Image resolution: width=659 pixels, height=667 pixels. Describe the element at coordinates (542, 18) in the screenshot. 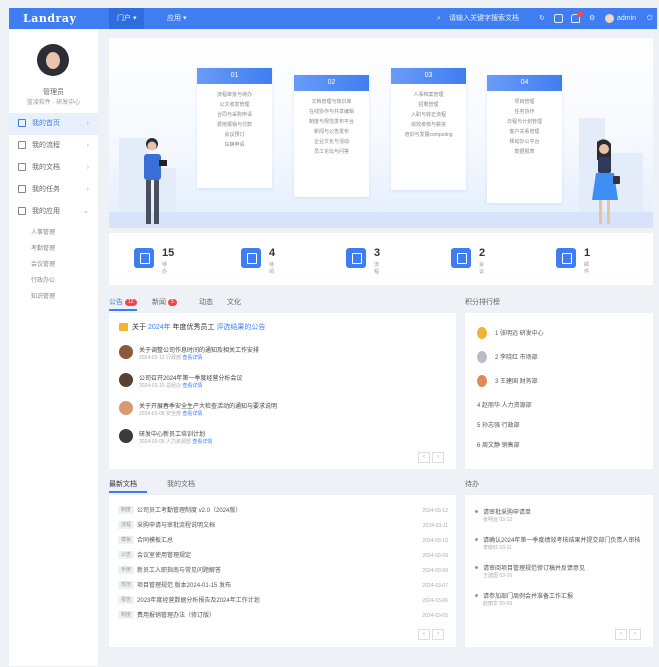

I see `refresh-icon: ↻` at that location.